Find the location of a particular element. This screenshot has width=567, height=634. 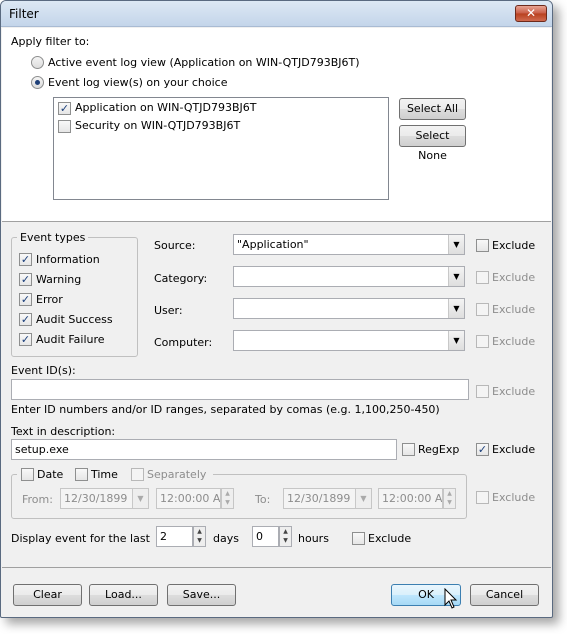

title-bar: Filter ✕ is located at coordinates (276, 14).